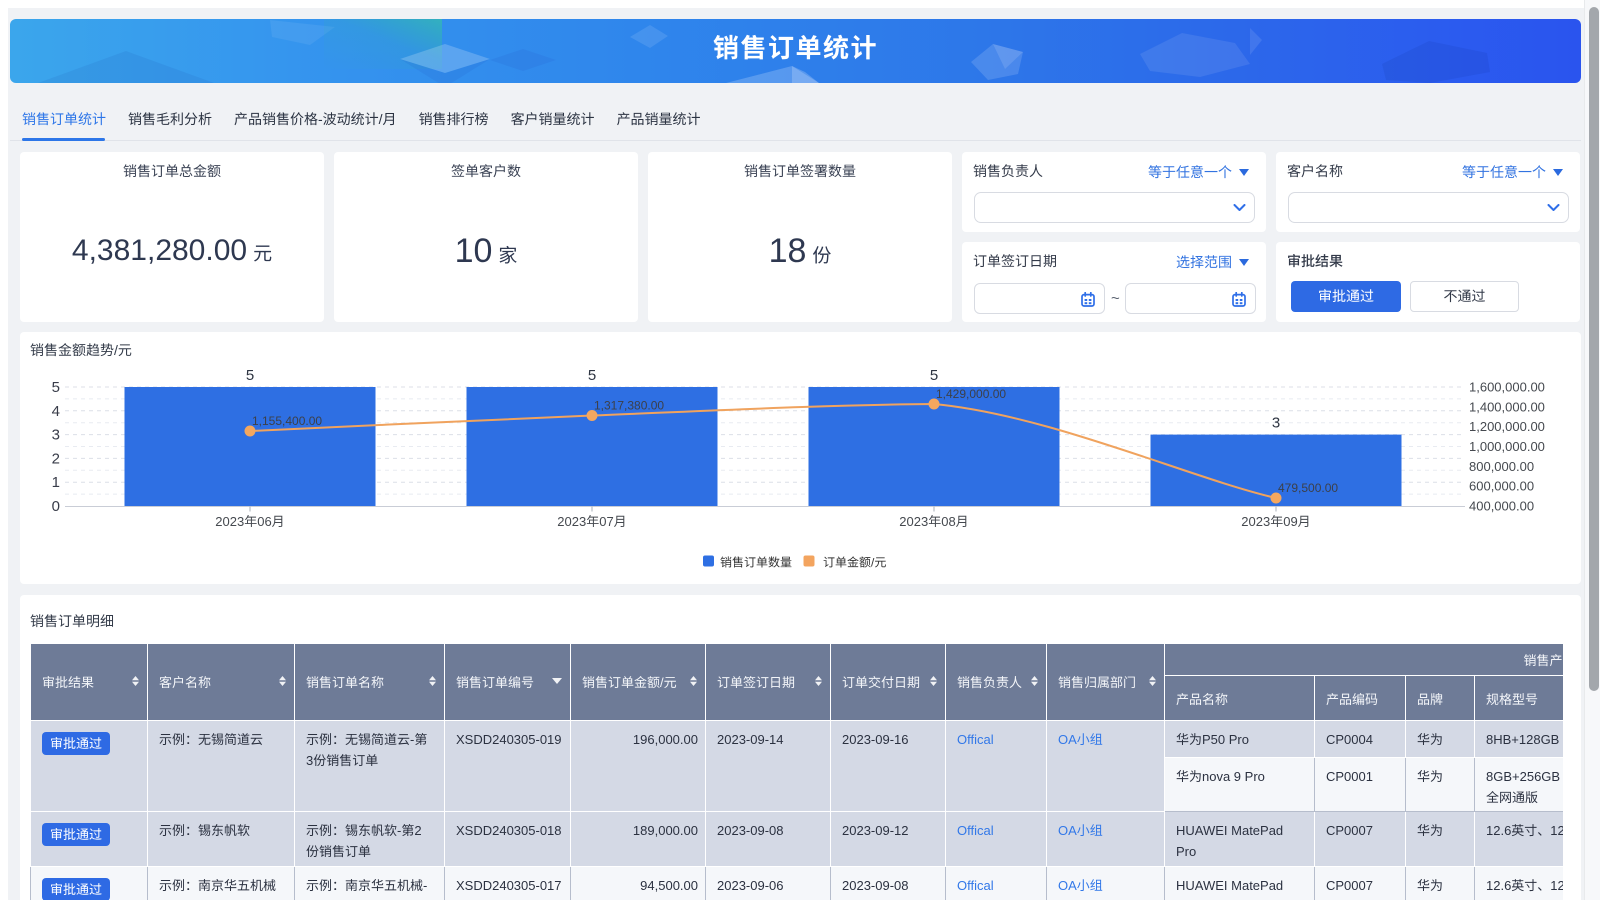  What do you see at coordinates (933, 521) in the screenshot?
I see `svg-text: 2023年08月` at bounding box center [933, 521].